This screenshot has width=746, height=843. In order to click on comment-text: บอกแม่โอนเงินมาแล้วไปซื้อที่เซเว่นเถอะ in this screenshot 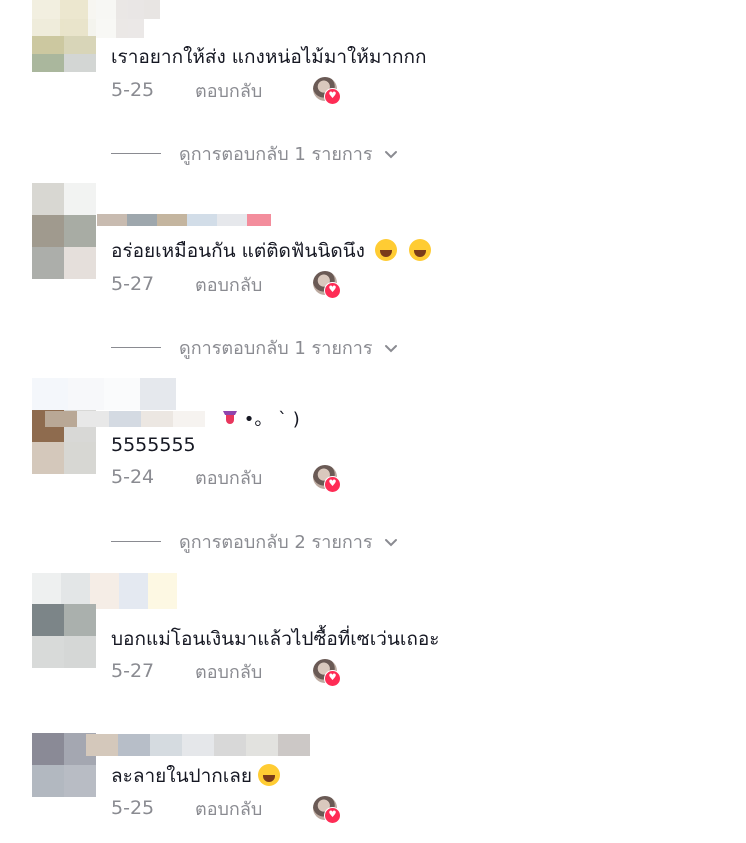, I will do `click(275, 639)`.